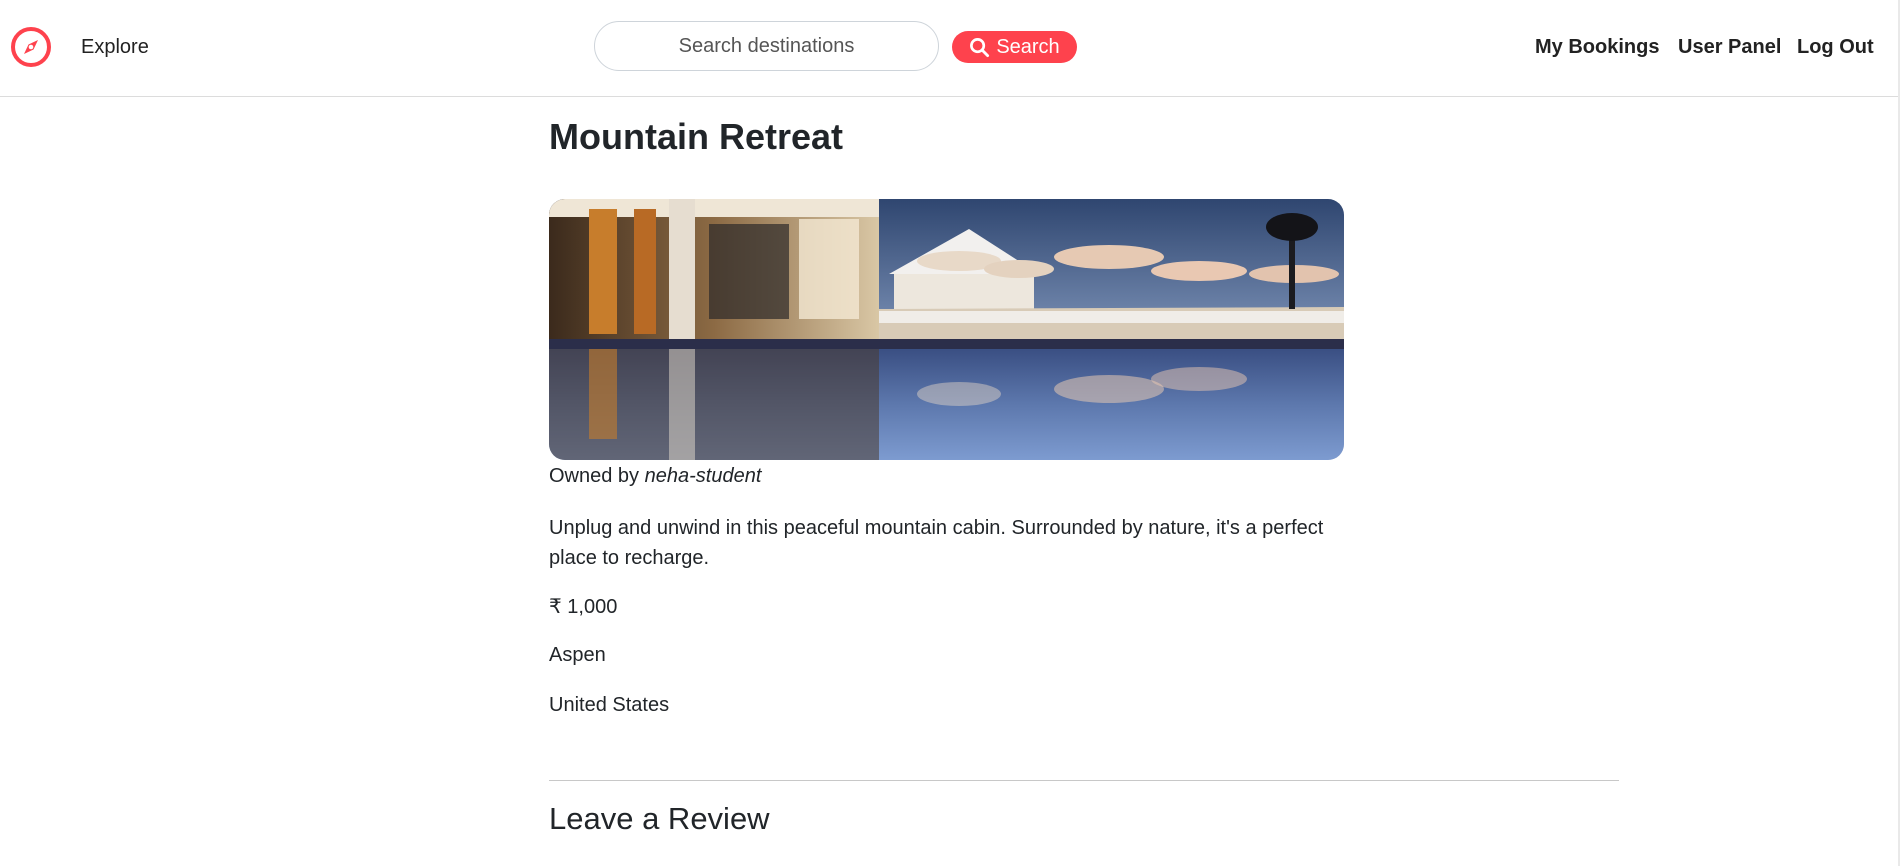 Image resolution: width=1900 pixels, height=866 pixels. I want to click on search-input, so click(766, 46).